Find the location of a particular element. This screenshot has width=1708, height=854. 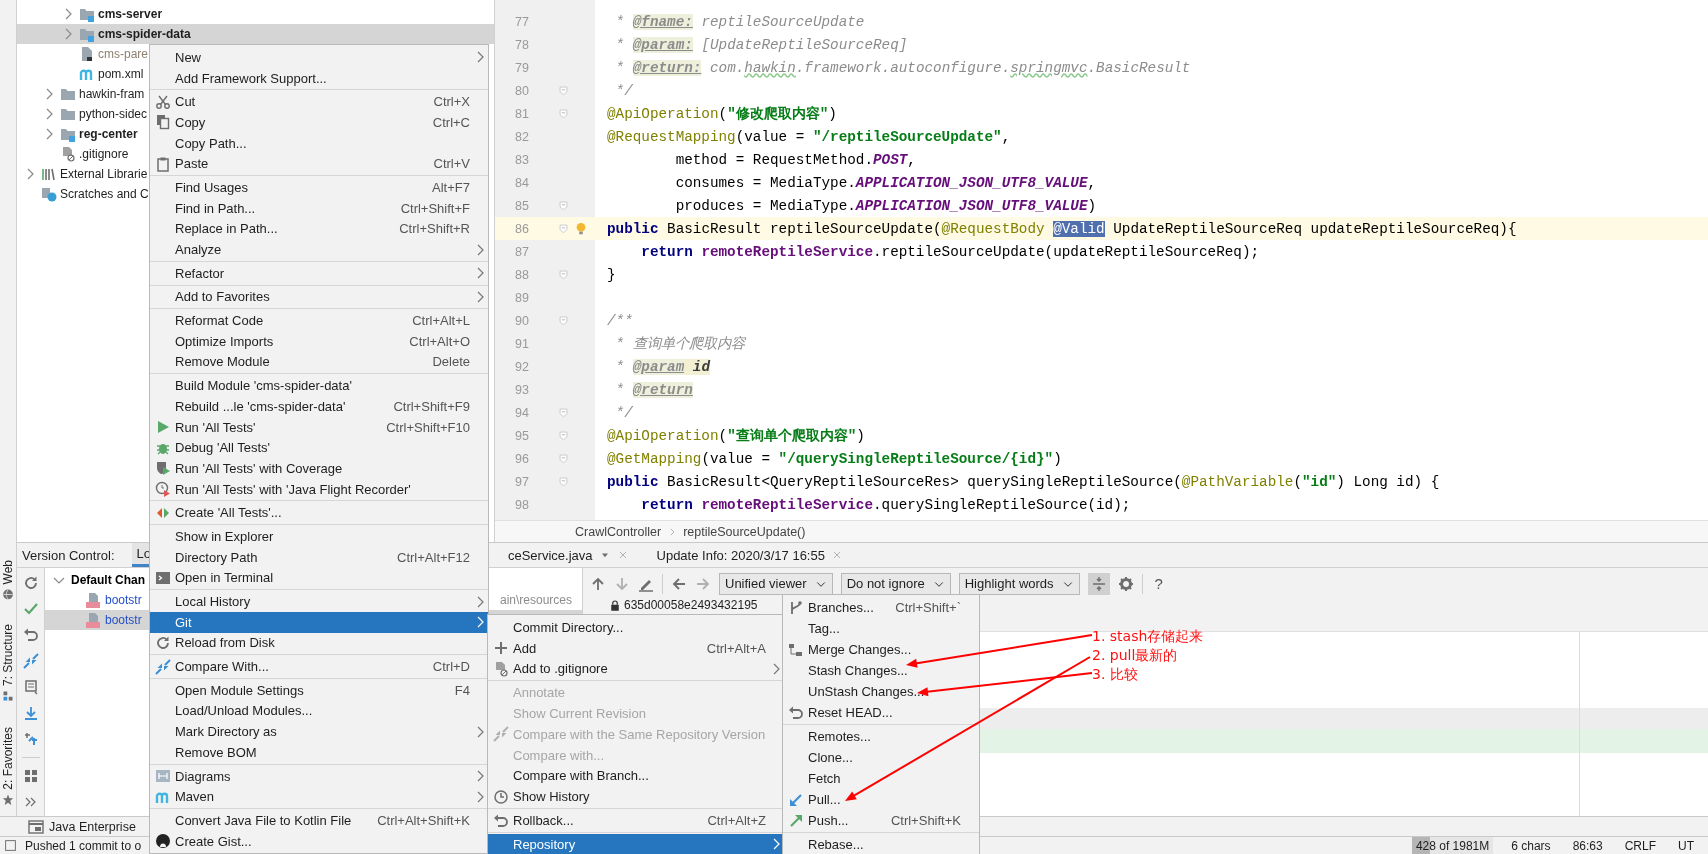

line-number: 91 is located at coordinates (521, 343).